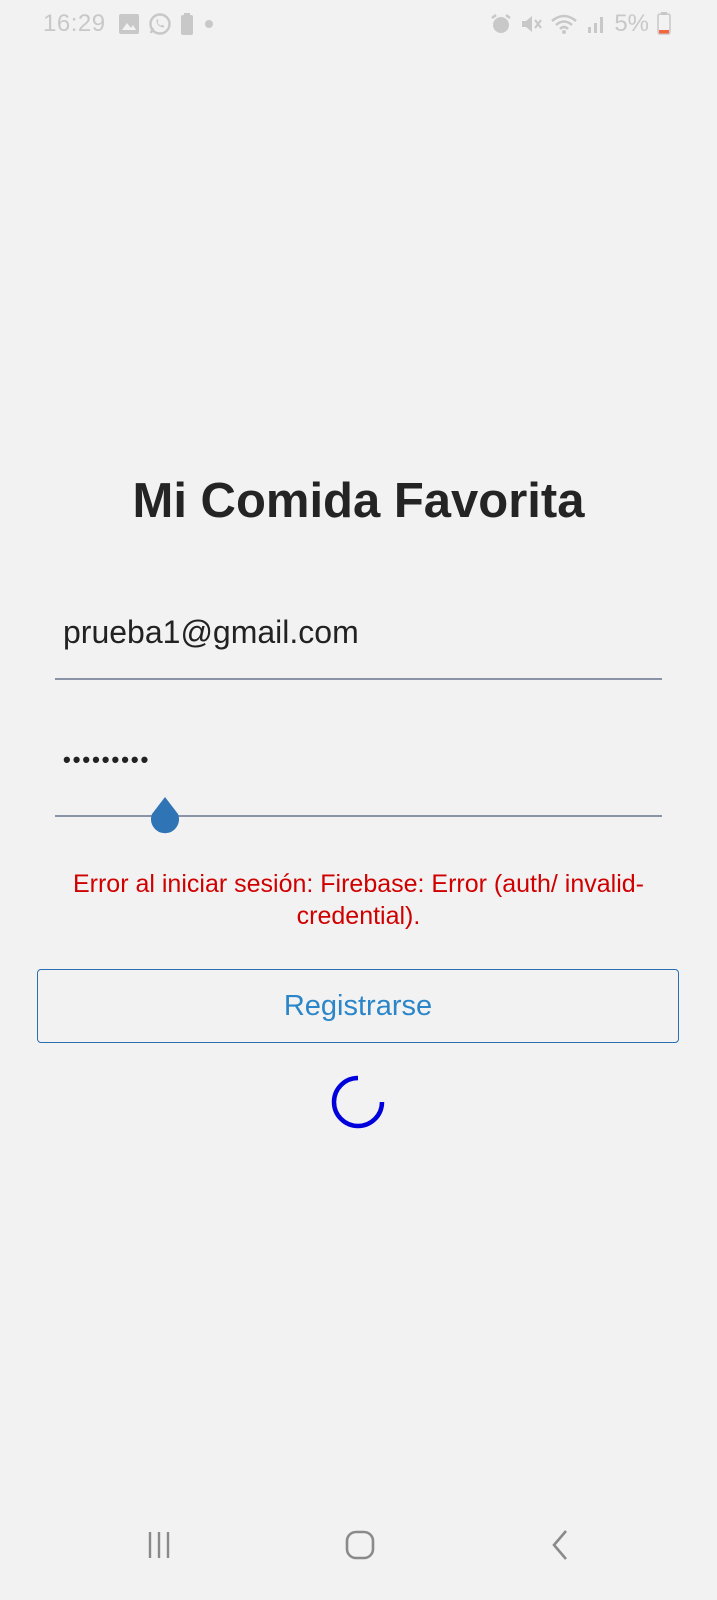 This screenshot has width=717, height=1600. I want to click on loading-spinner-icon, so click(358, 1102).